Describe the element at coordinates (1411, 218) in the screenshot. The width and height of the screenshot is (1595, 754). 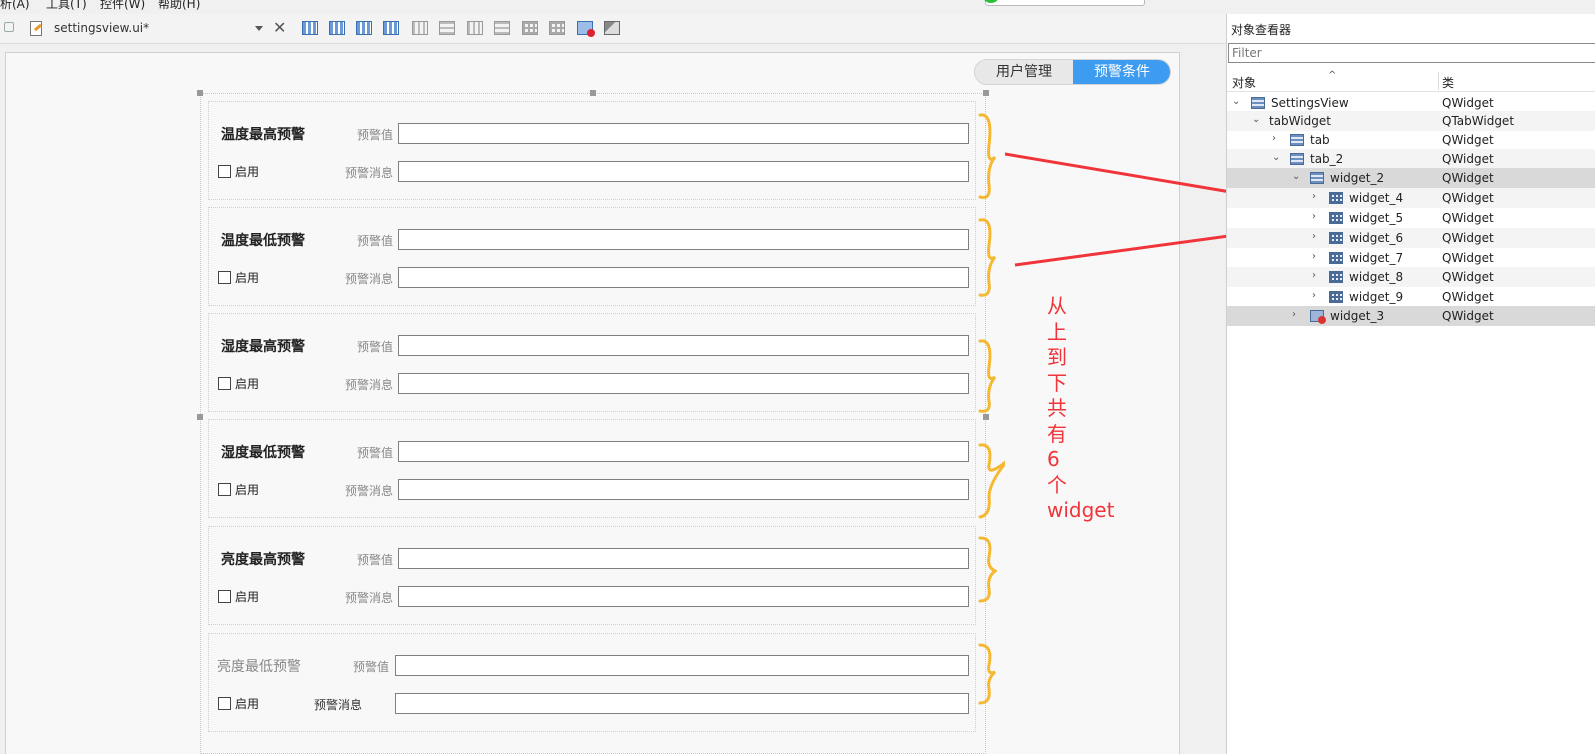
I see `tree-row-widget-5: › widget_5 QWidget` at that location.